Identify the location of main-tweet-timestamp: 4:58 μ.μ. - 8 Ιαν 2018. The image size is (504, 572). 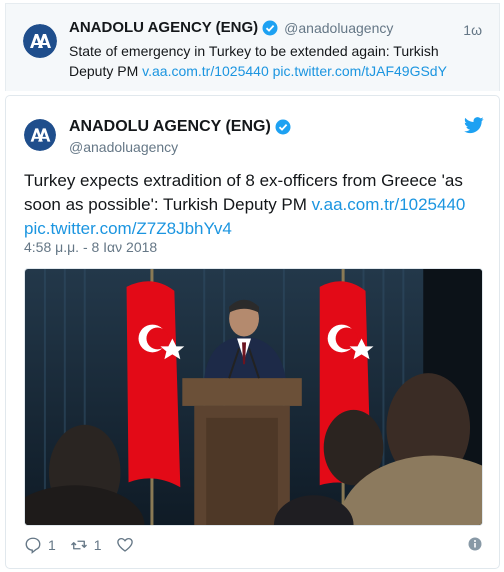
(90, 247).